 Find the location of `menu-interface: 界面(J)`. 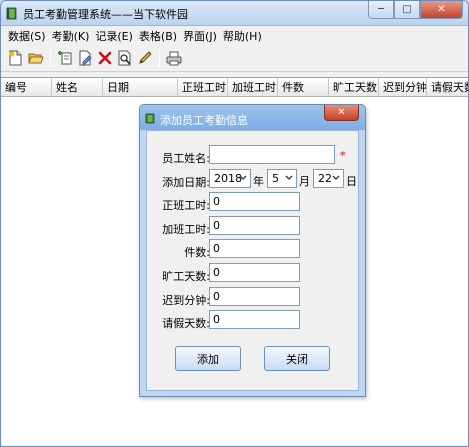

menu-interface: 界面(J) is located at coordinates (200, 36).